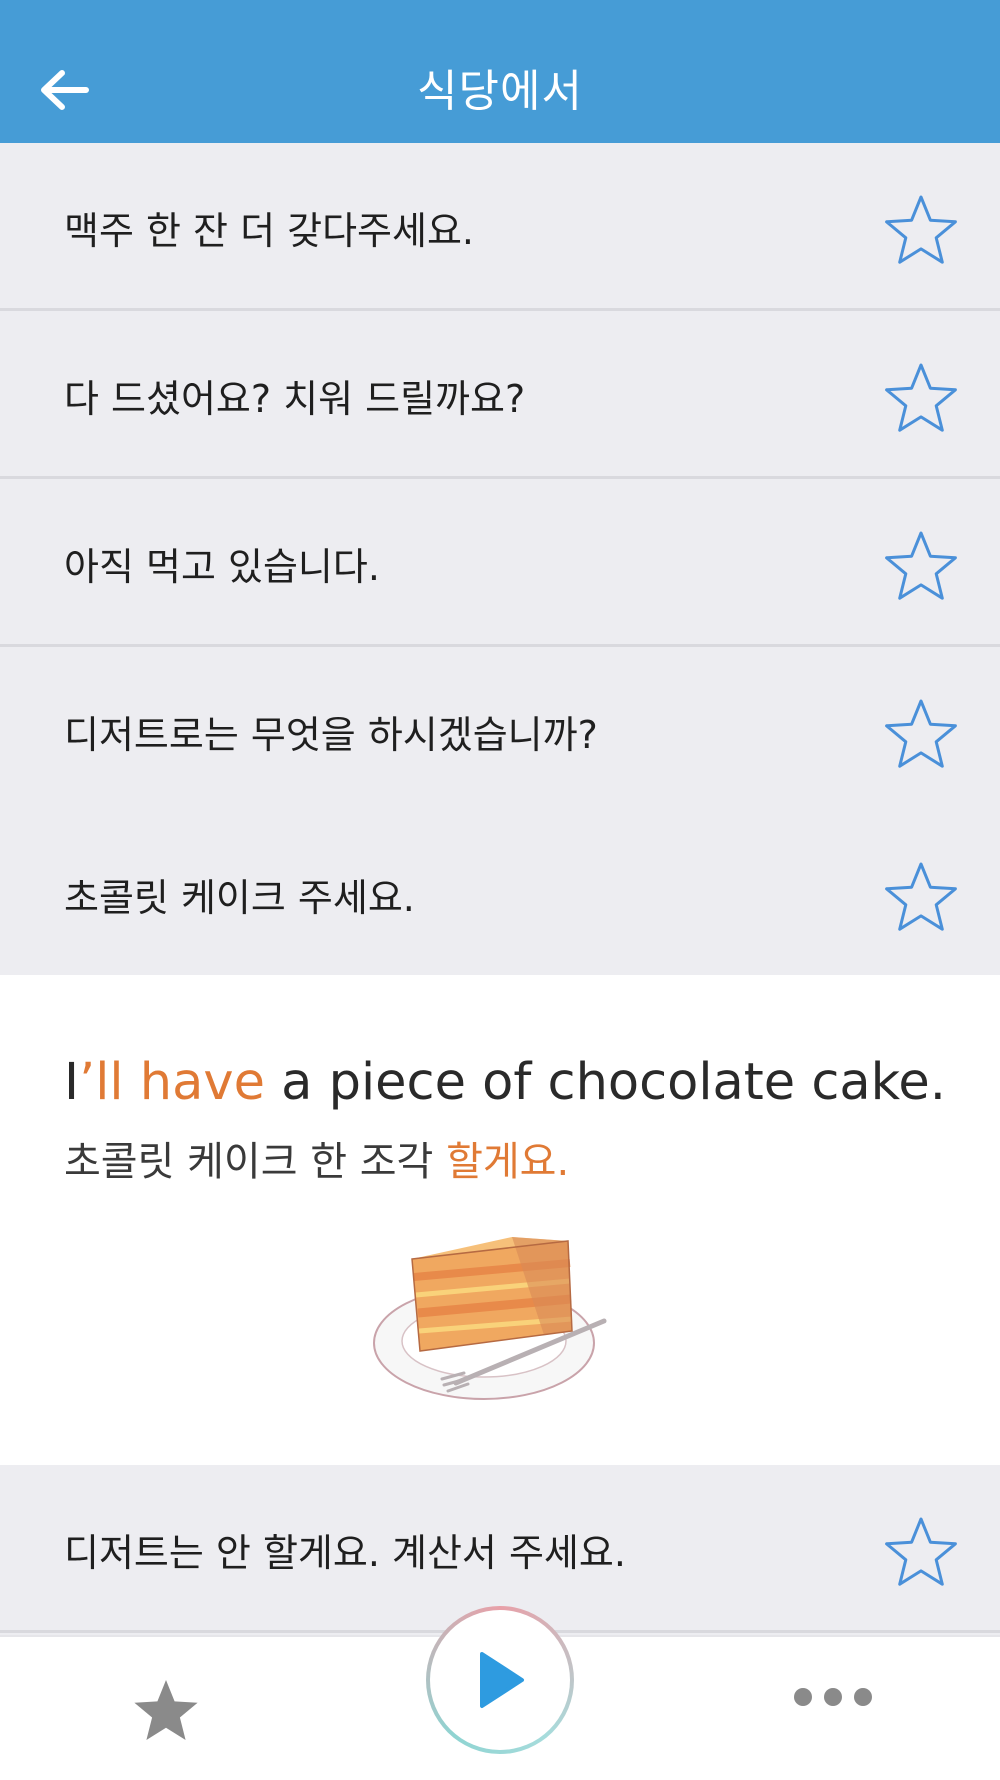  Describe the element at coordinates (605, 1082) in the screenshot. I see `english-rest: a piece of chocolate cake.` at that location.